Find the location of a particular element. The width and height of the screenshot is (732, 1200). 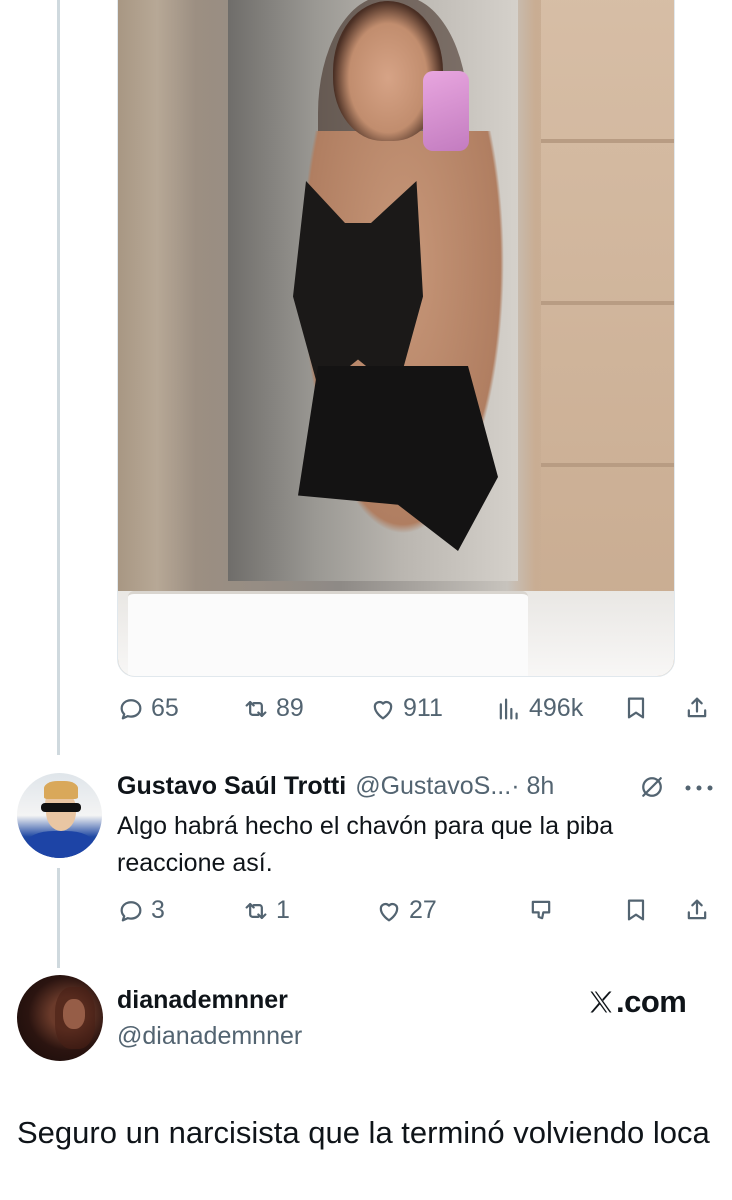

photo-phone is located at coordinates (446, 111).